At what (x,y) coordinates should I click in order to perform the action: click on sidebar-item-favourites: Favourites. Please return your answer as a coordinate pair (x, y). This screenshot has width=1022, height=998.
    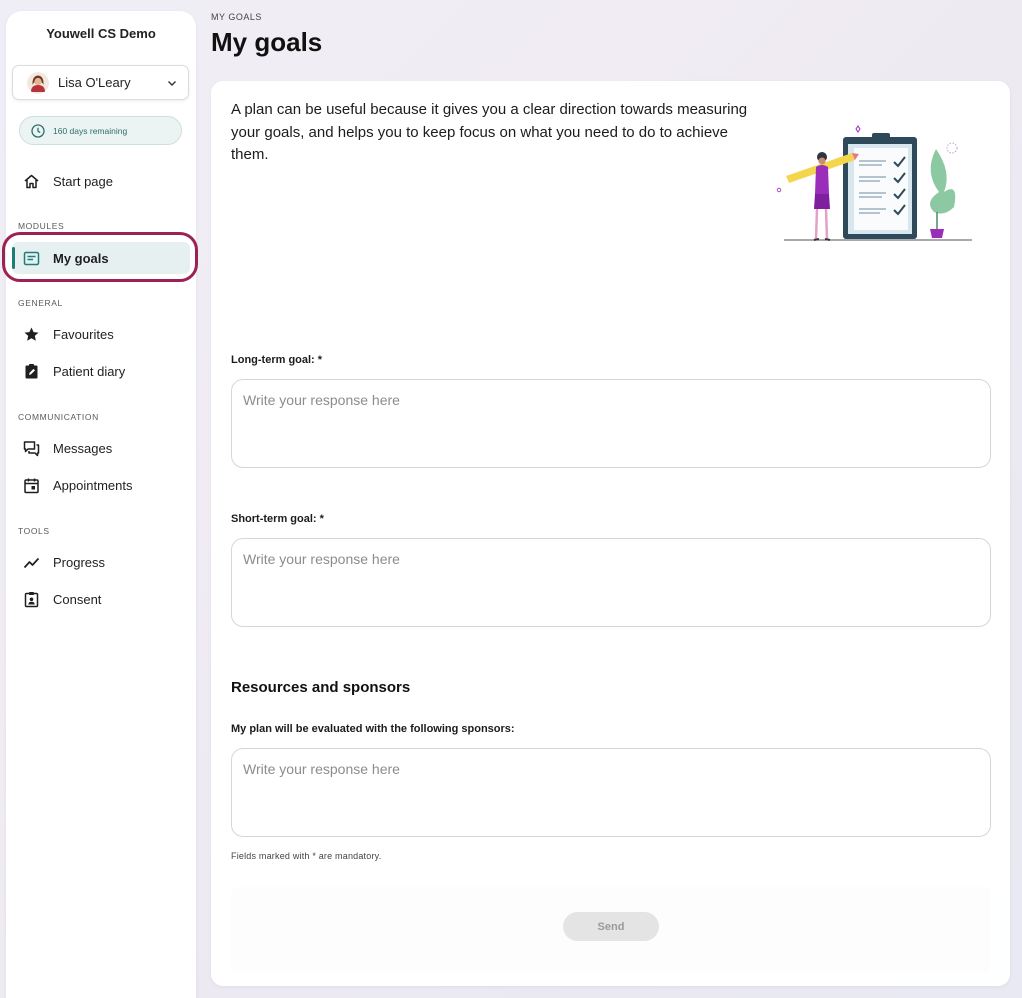
    Looking at the image, I should click on (101, 334).